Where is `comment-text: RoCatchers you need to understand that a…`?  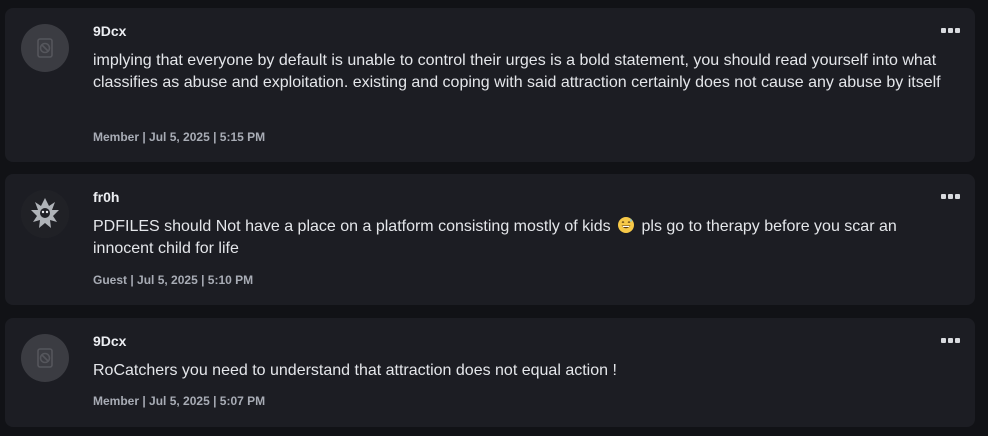 comment-text: RoCatchers you need to understand that a… is located at coordinates (355, 370).